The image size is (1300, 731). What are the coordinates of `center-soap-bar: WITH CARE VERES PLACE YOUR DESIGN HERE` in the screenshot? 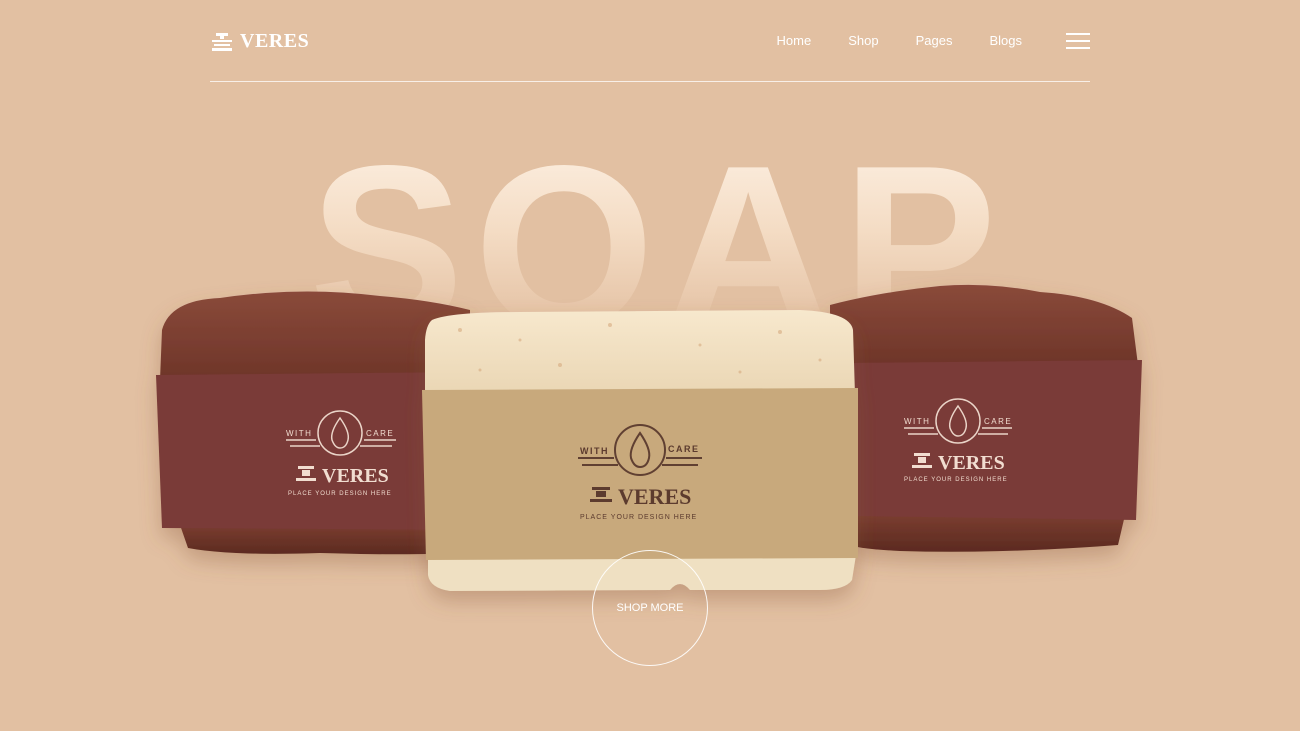 It's located at (640, 450).